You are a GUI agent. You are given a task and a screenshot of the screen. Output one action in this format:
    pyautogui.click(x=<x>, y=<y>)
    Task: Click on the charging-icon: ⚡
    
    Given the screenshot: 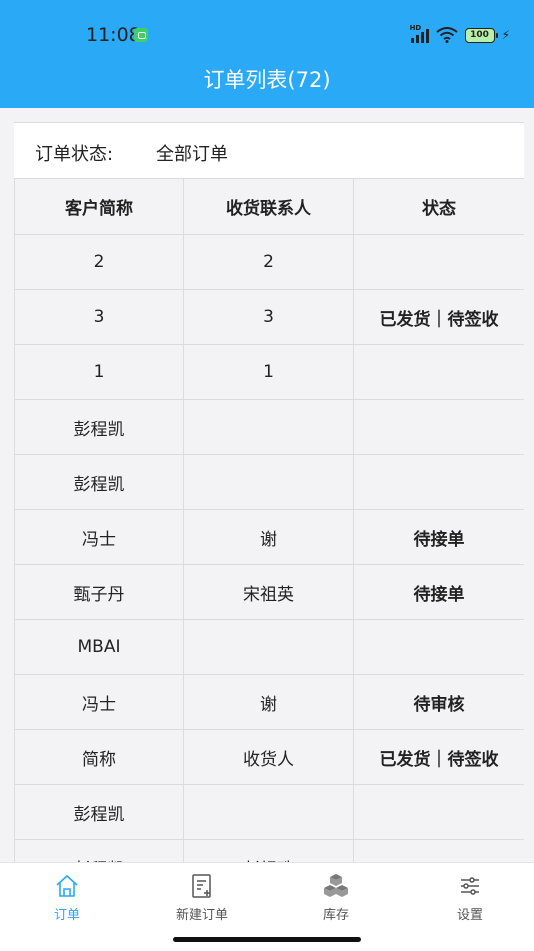 What is the action you would take?
    pyautogui.click(x=505, y=35)
    